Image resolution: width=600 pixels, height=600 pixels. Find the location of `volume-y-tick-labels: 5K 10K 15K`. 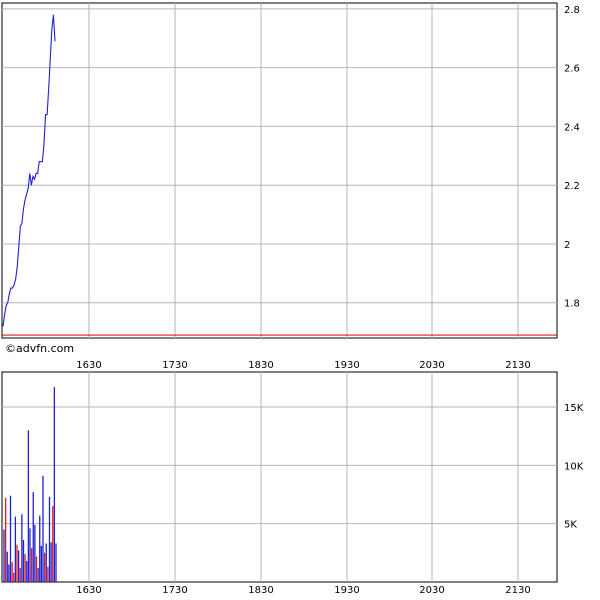

volume-y-tick-labels: 5K 10K 15K is located at coordinates (574, 467).